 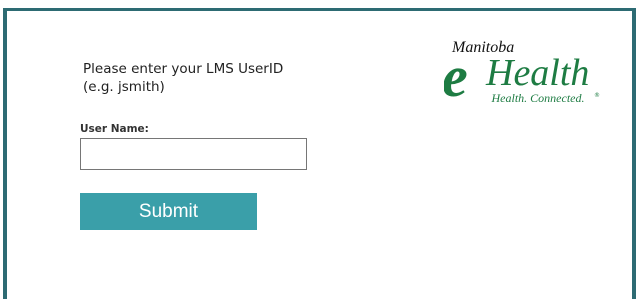 What do you see at coordinates (193, 154) in the screenshot?
I see `username-input` at bounding box center [193, 154].